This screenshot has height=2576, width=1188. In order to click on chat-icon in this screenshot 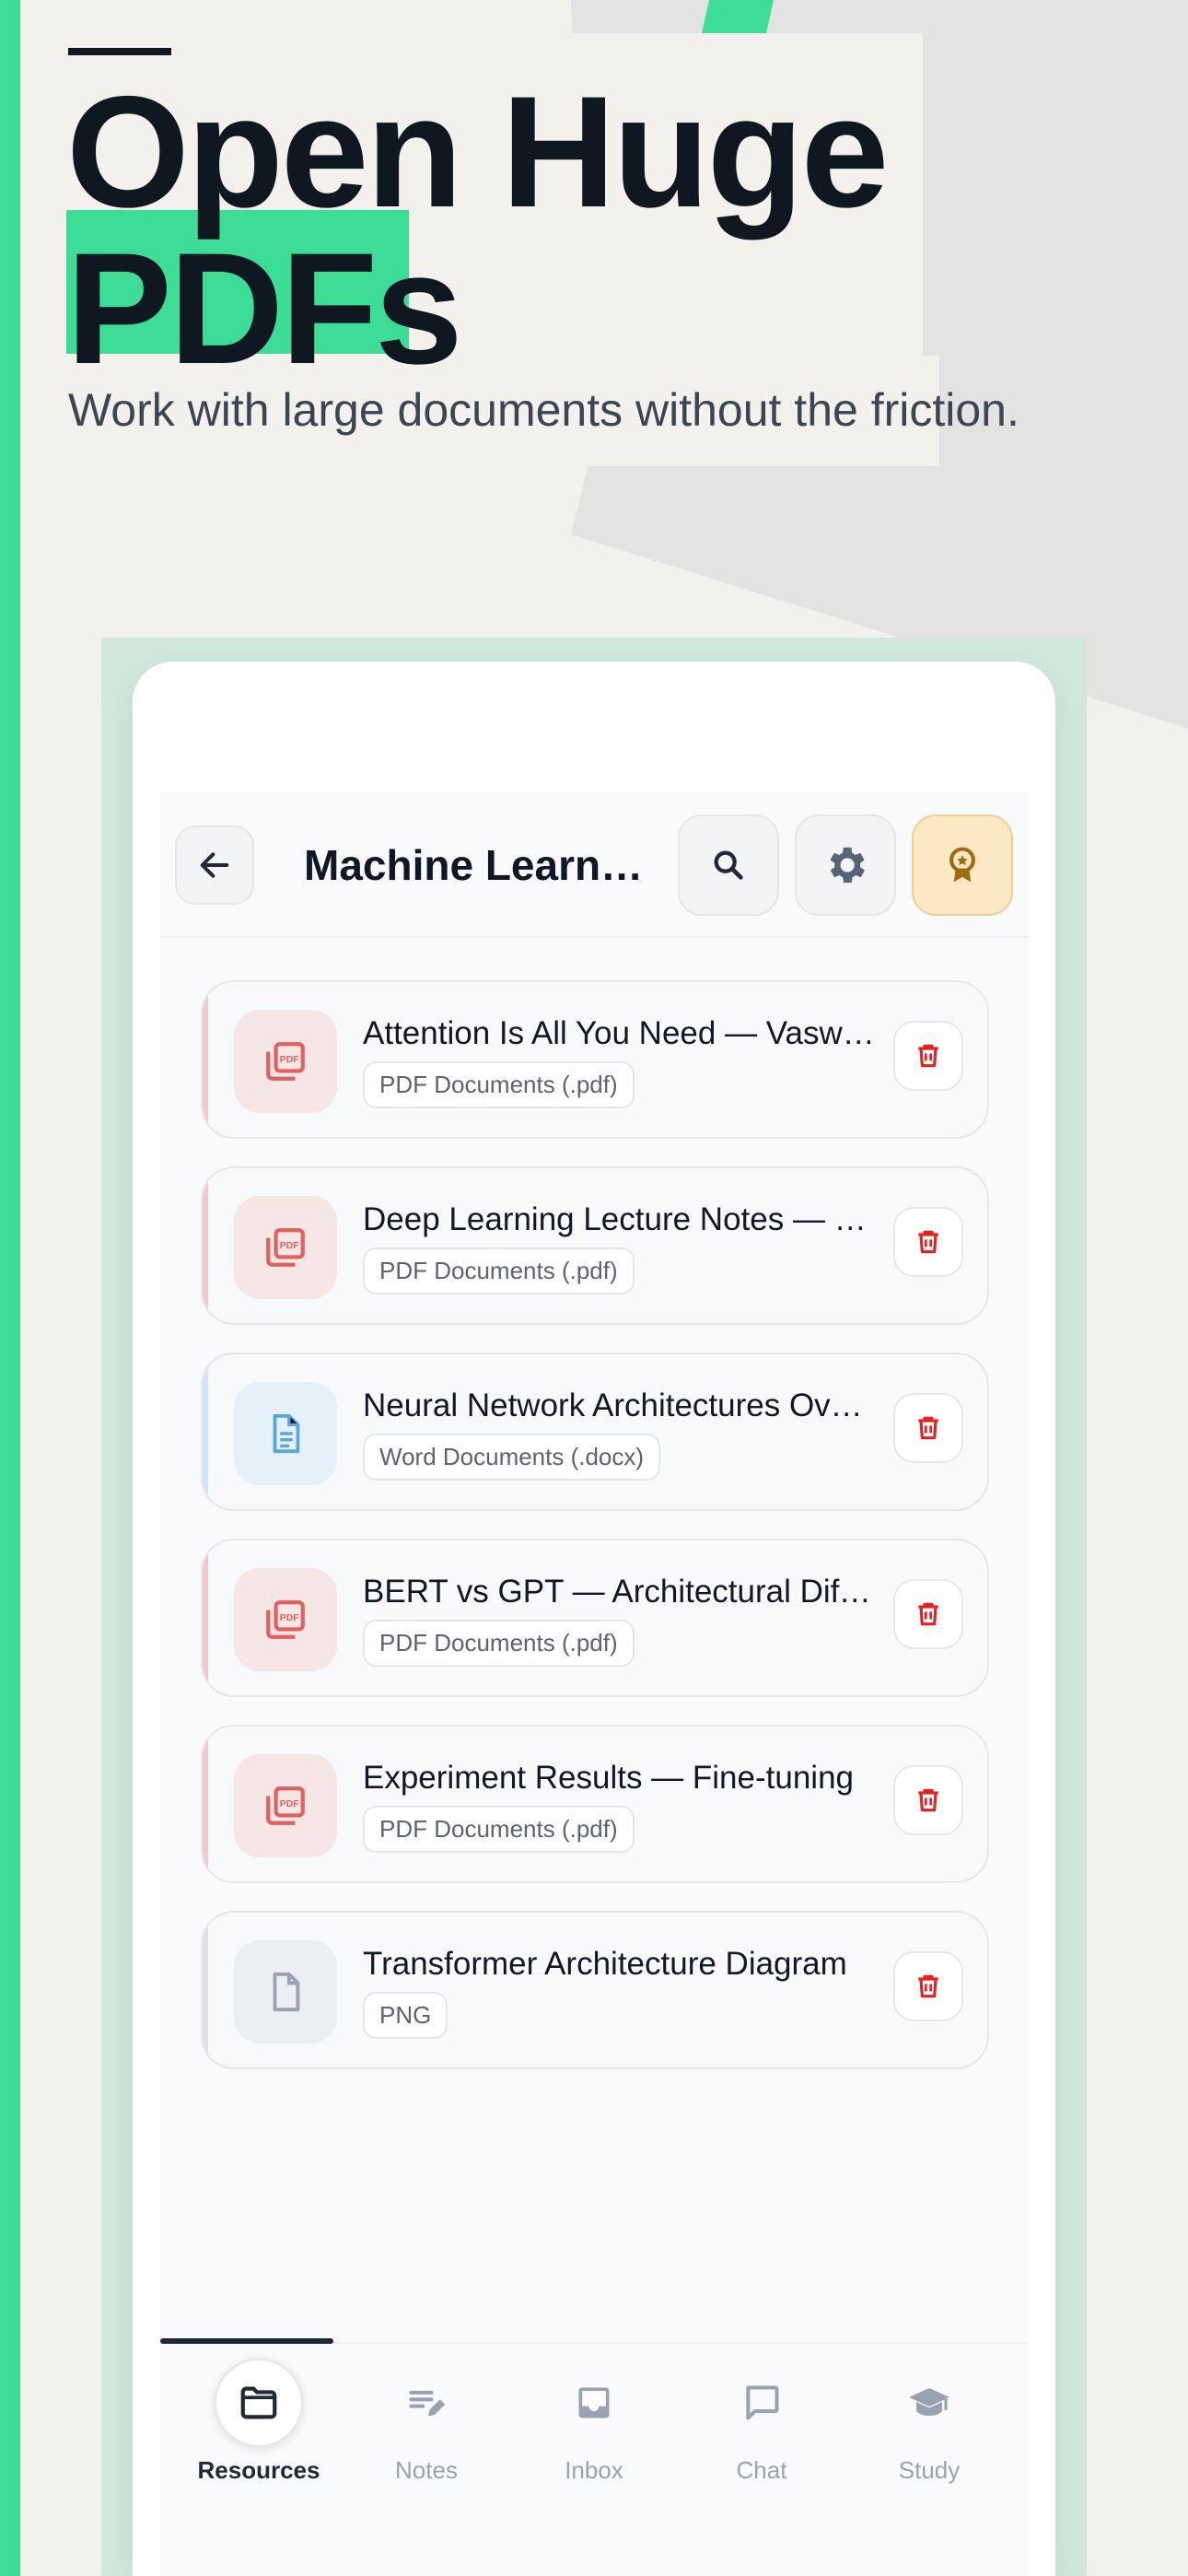, I will do `click(761, 2403)`.